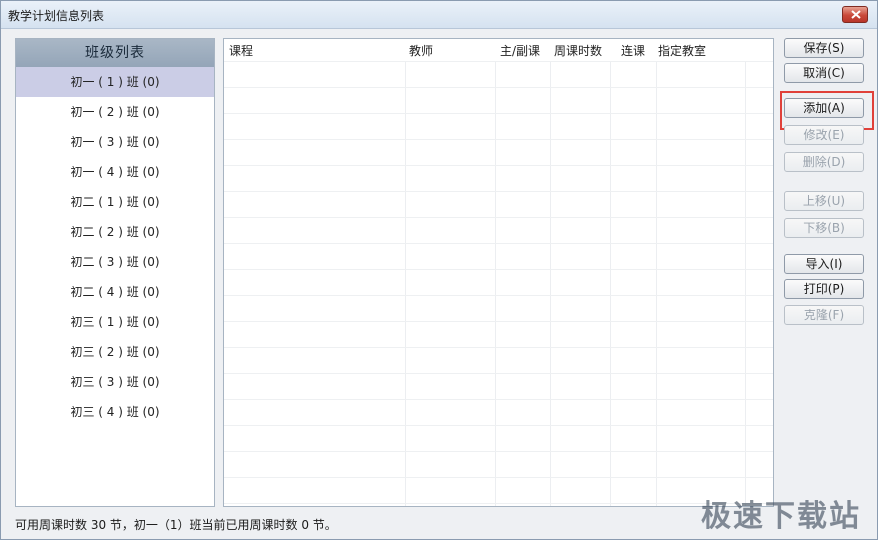 The height and width of the screenshot is (540, 878). Describe the element at coordinates (824, 315) in the screenshot. I see `clone-button: 克隆(F)` at that location.